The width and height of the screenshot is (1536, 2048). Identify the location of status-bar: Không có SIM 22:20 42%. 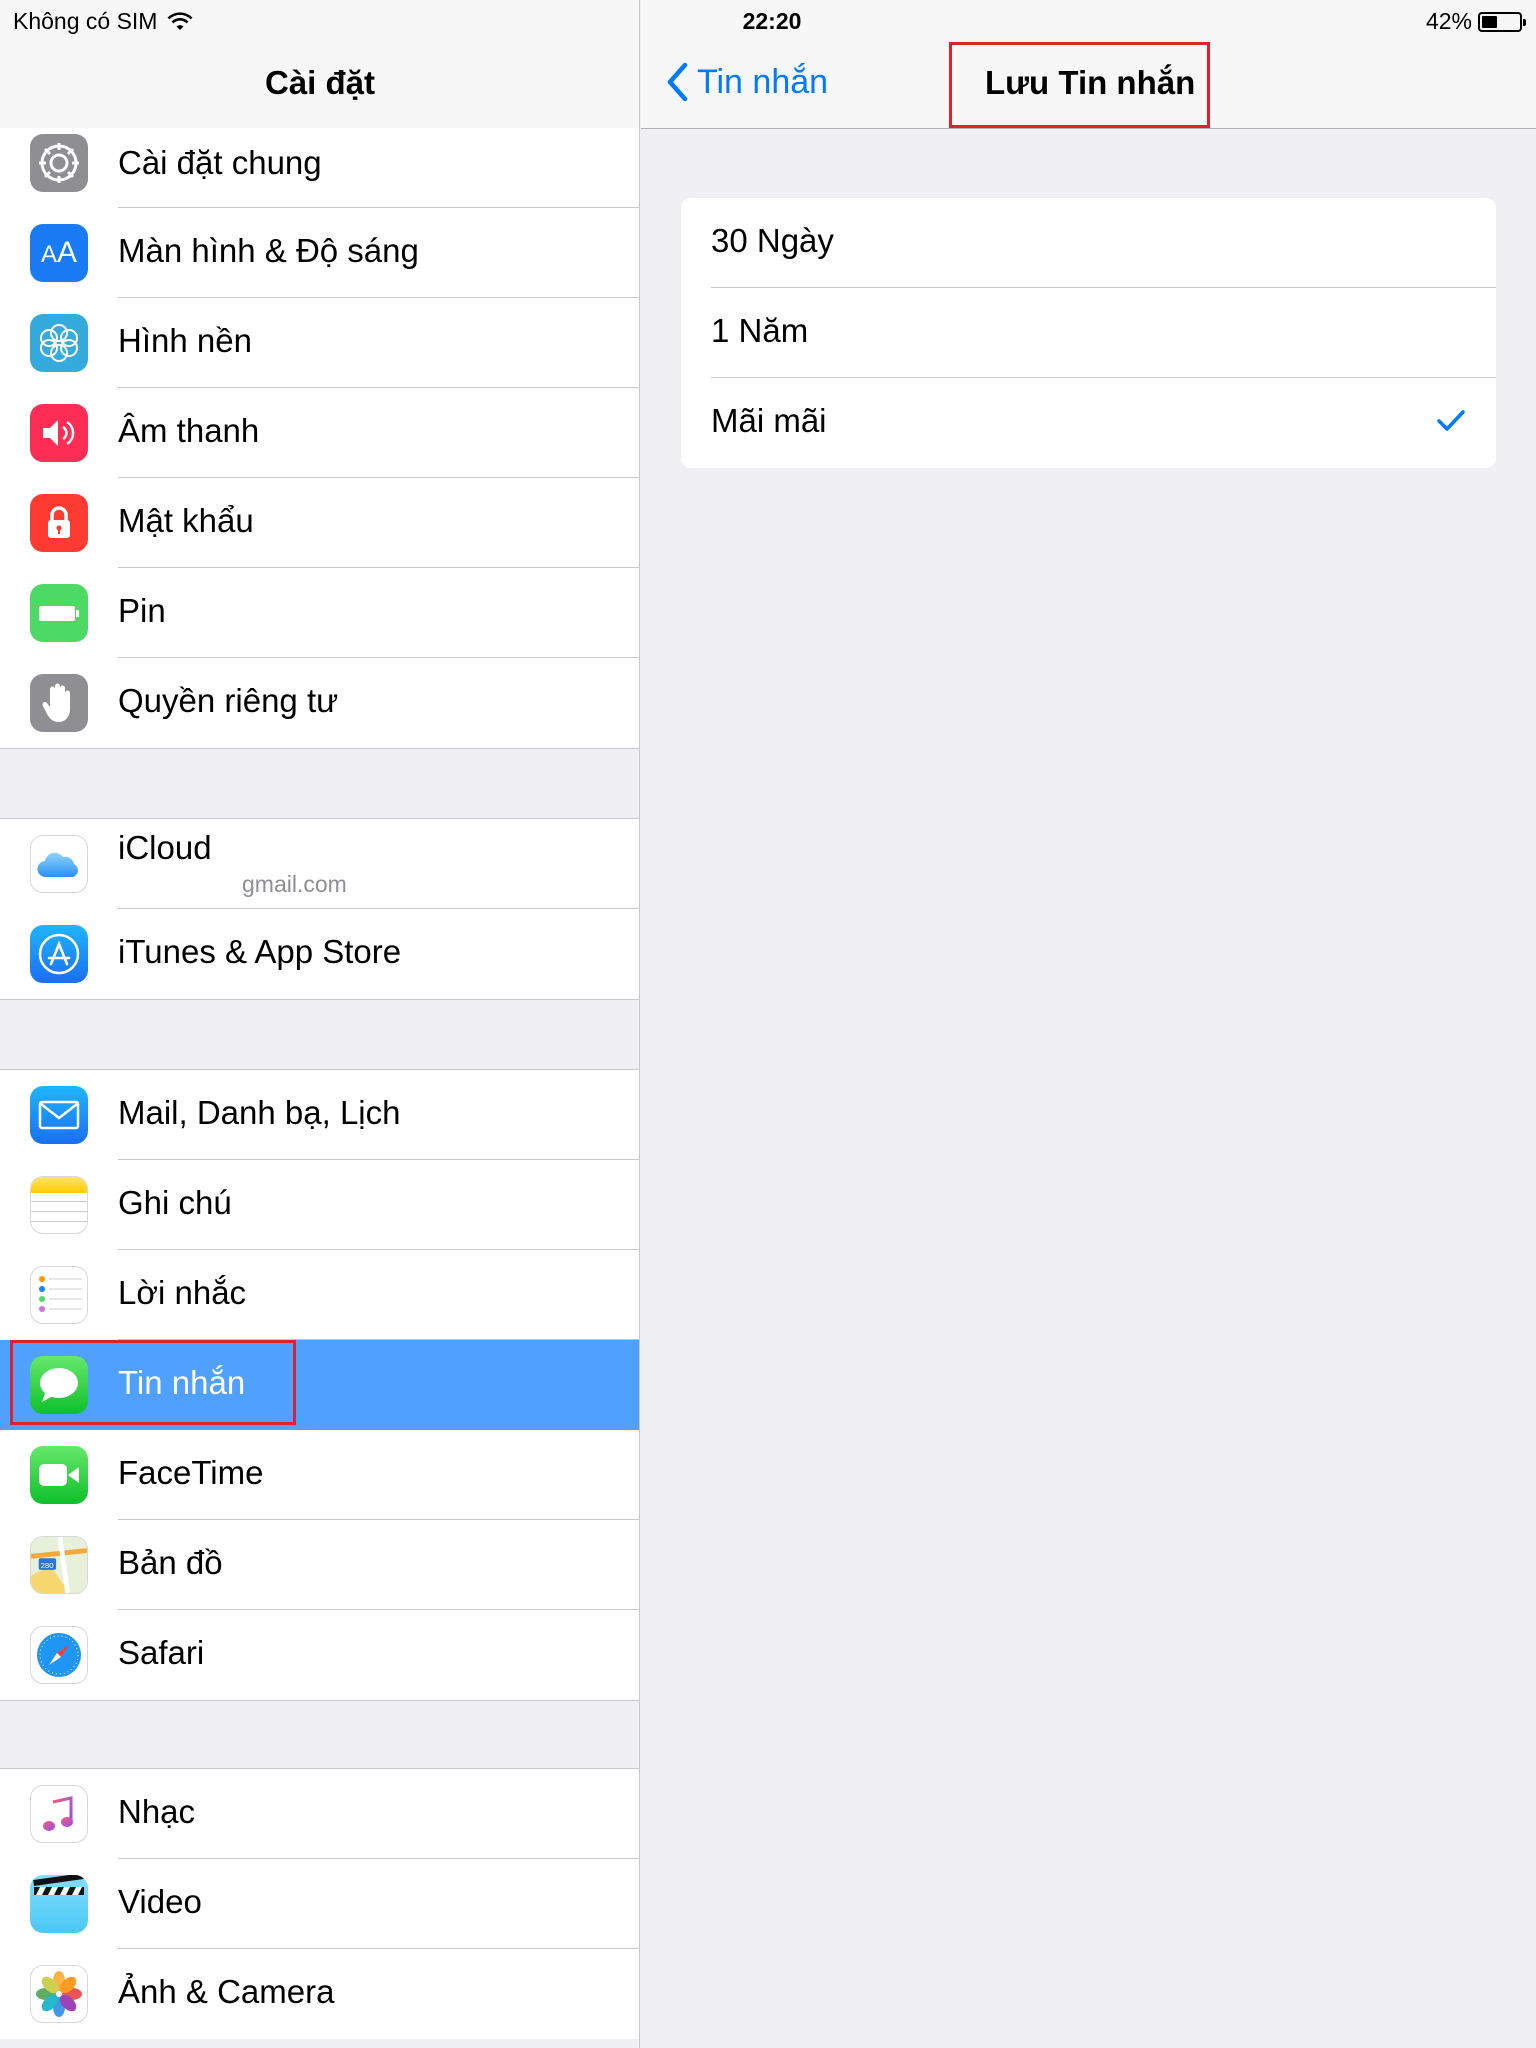
(768, 20).